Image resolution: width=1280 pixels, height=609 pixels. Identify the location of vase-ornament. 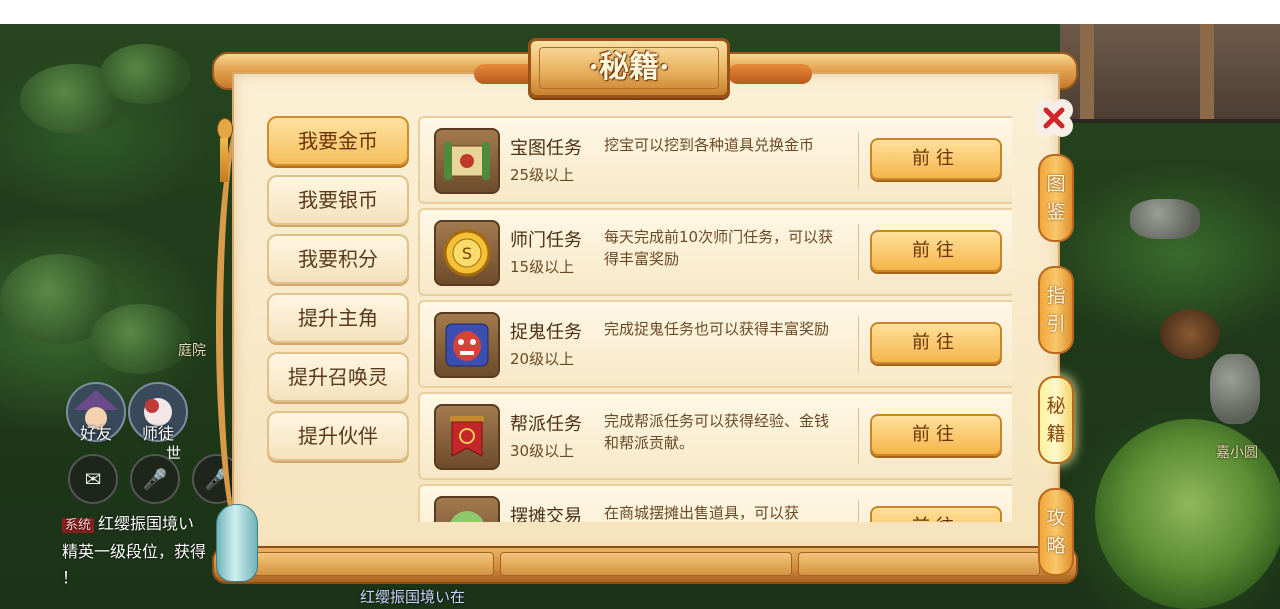
(237, 543).